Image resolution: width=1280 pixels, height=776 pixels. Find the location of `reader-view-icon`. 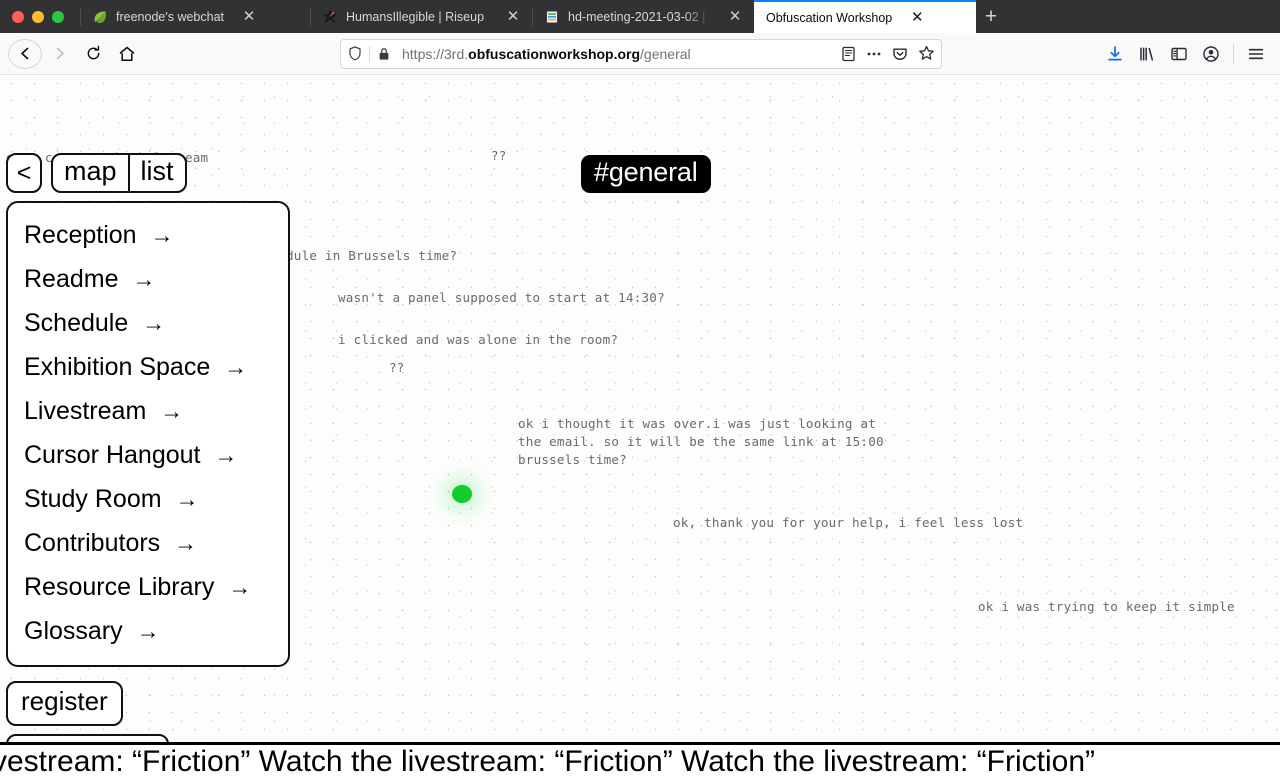

reader-view-icon is located at coordinates (848, 54).